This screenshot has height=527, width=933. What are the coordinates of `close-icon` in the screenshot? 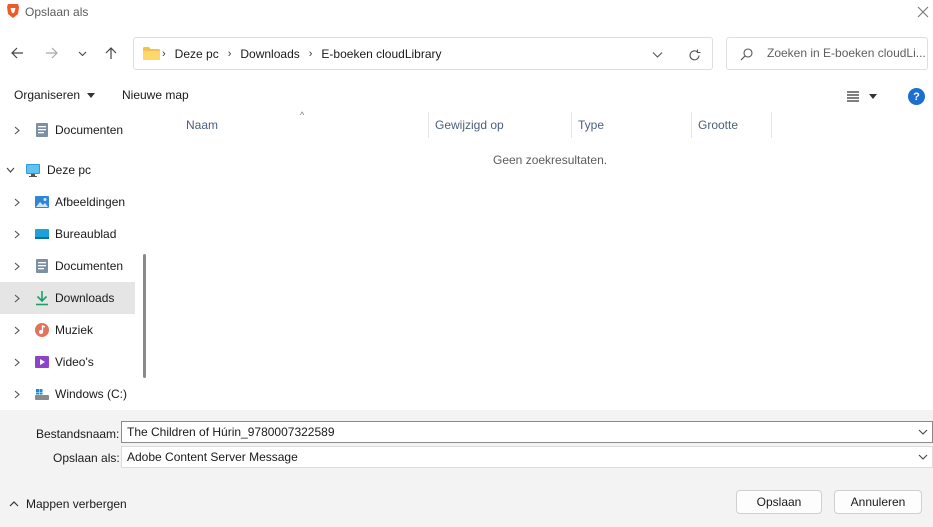 It's located at (923, 12).